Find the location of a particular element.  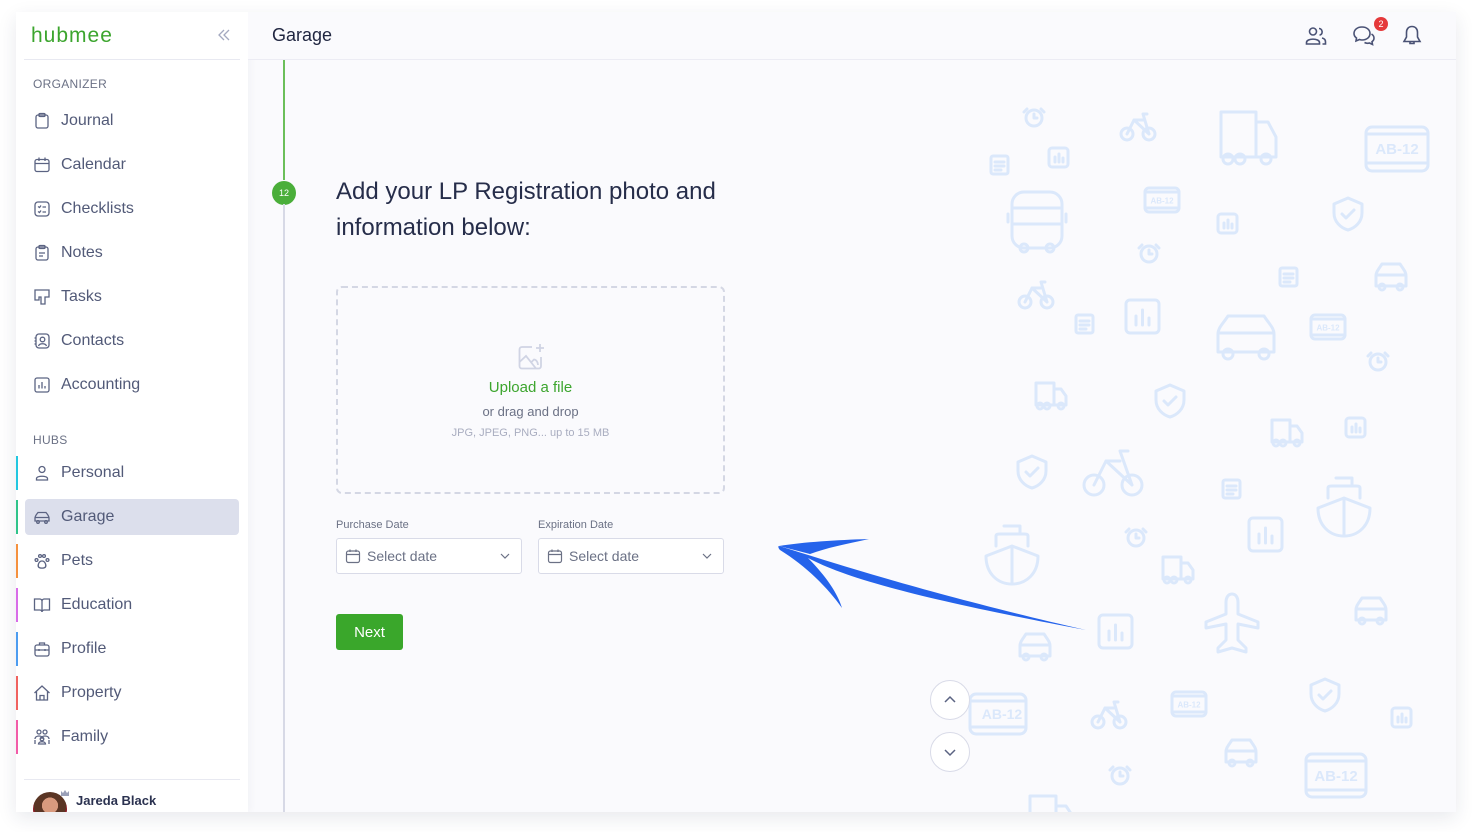

messages-badge: 2 is located at coordinates (1381, 24).